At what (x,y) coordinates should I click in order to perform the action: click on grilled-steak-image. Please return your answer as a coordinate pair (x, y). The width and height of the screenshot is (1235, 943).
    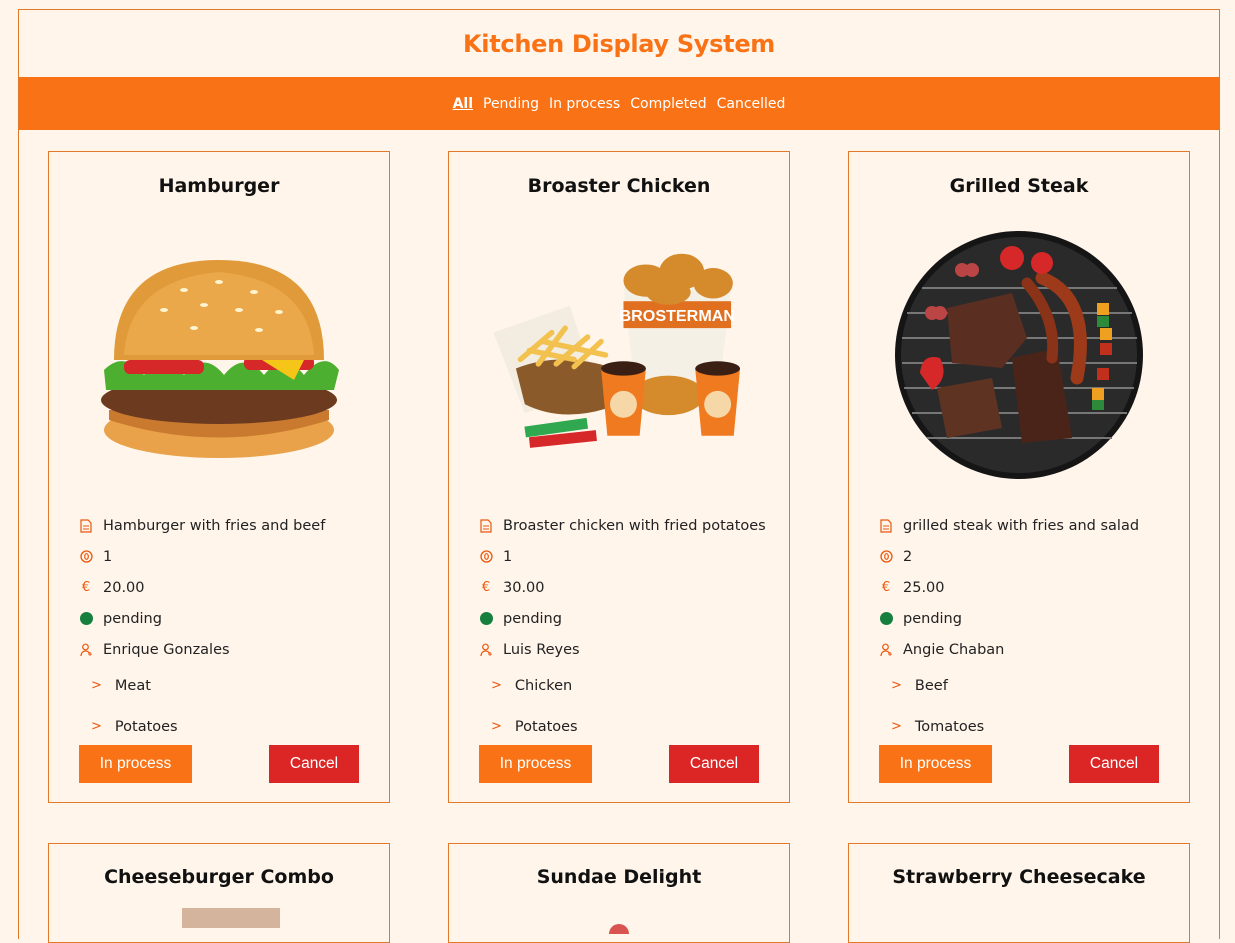
    Looking at the image, I should click on (1019, 355).